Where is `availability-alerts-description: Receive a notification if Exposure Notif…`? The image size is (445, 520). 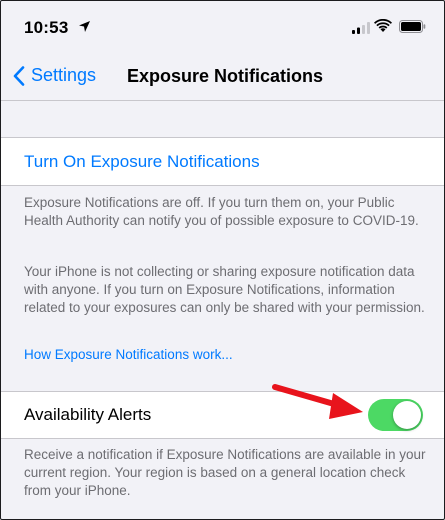 availability-alerts-description: Receive a notification if Exposure Notif… is located at coordinates (225, 472).